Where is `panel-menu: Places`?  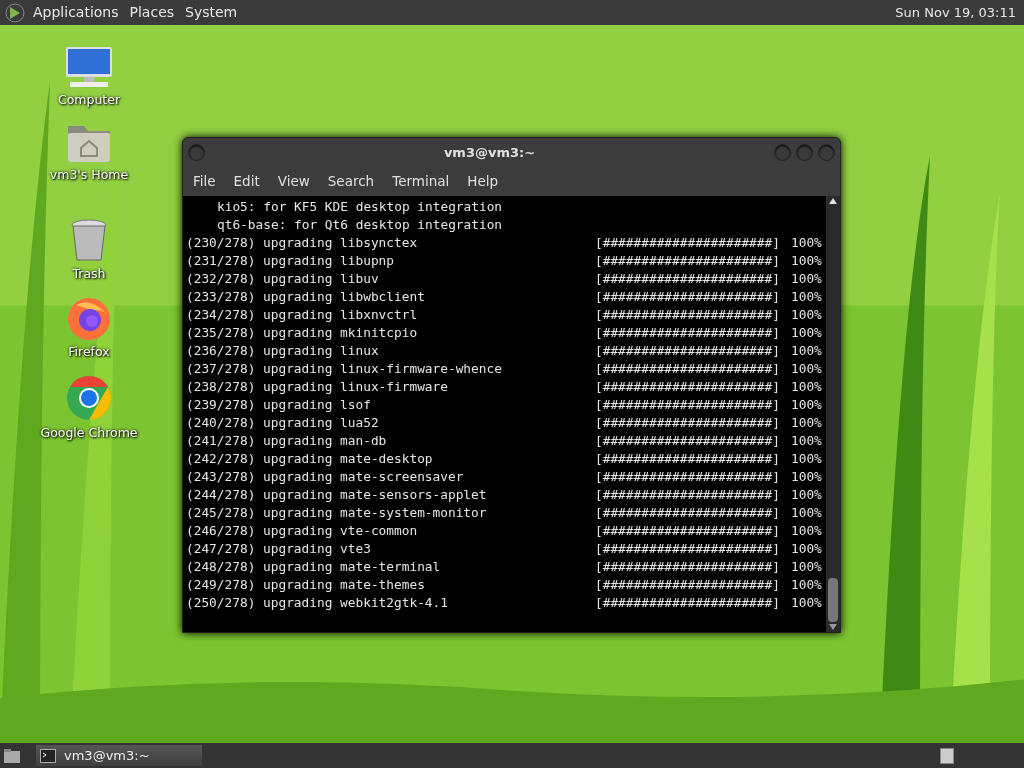 panel-menu: Places is located at coordinates (152, 12).